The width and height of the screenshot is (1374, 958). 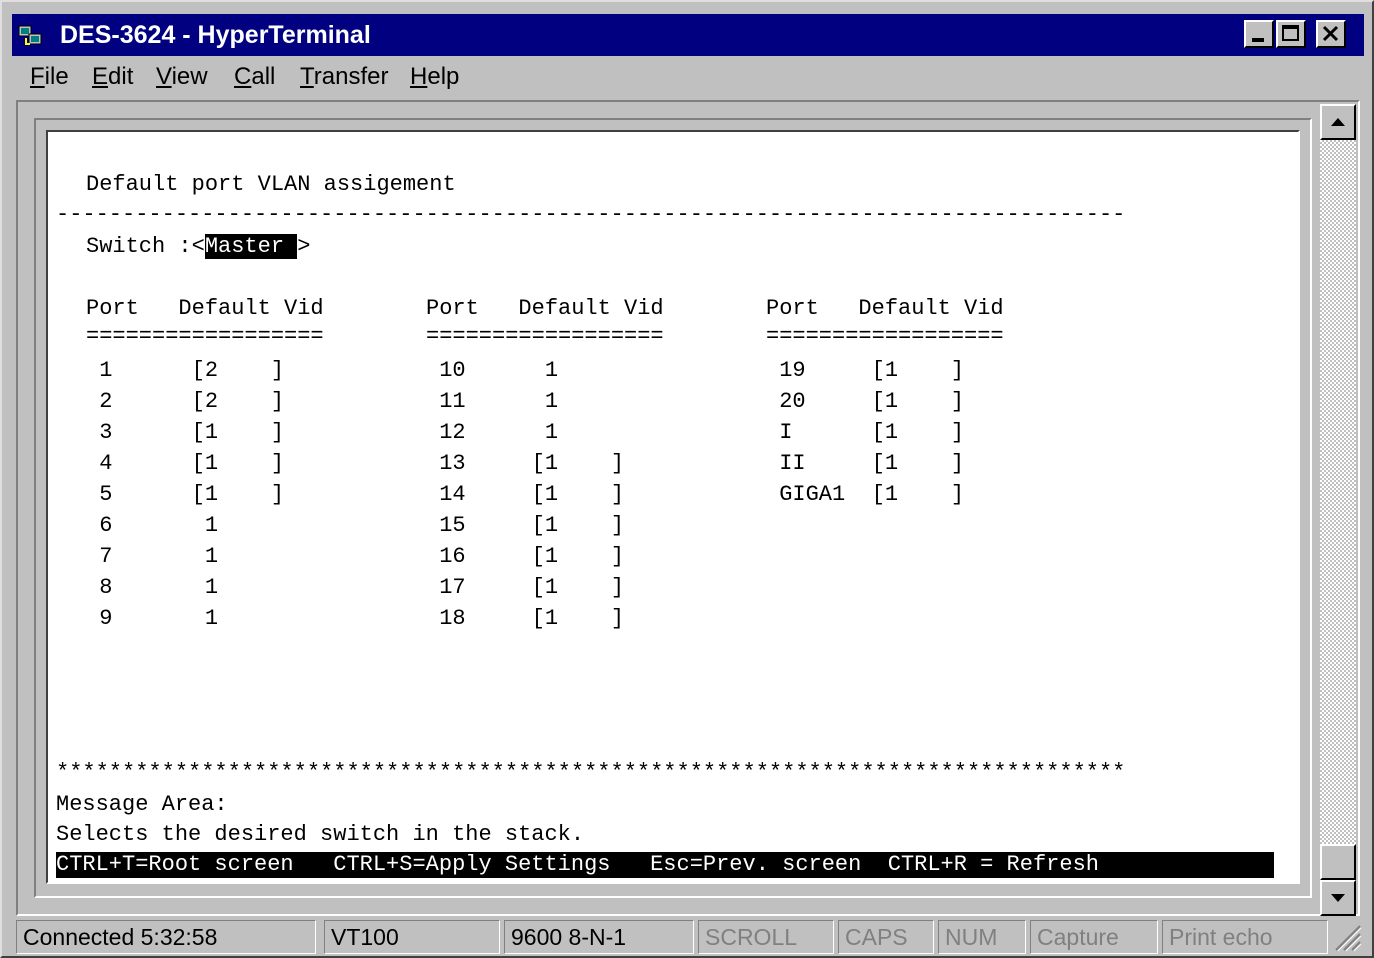 I want to click on resize-grip-icon, so click(x=1347, y=936).